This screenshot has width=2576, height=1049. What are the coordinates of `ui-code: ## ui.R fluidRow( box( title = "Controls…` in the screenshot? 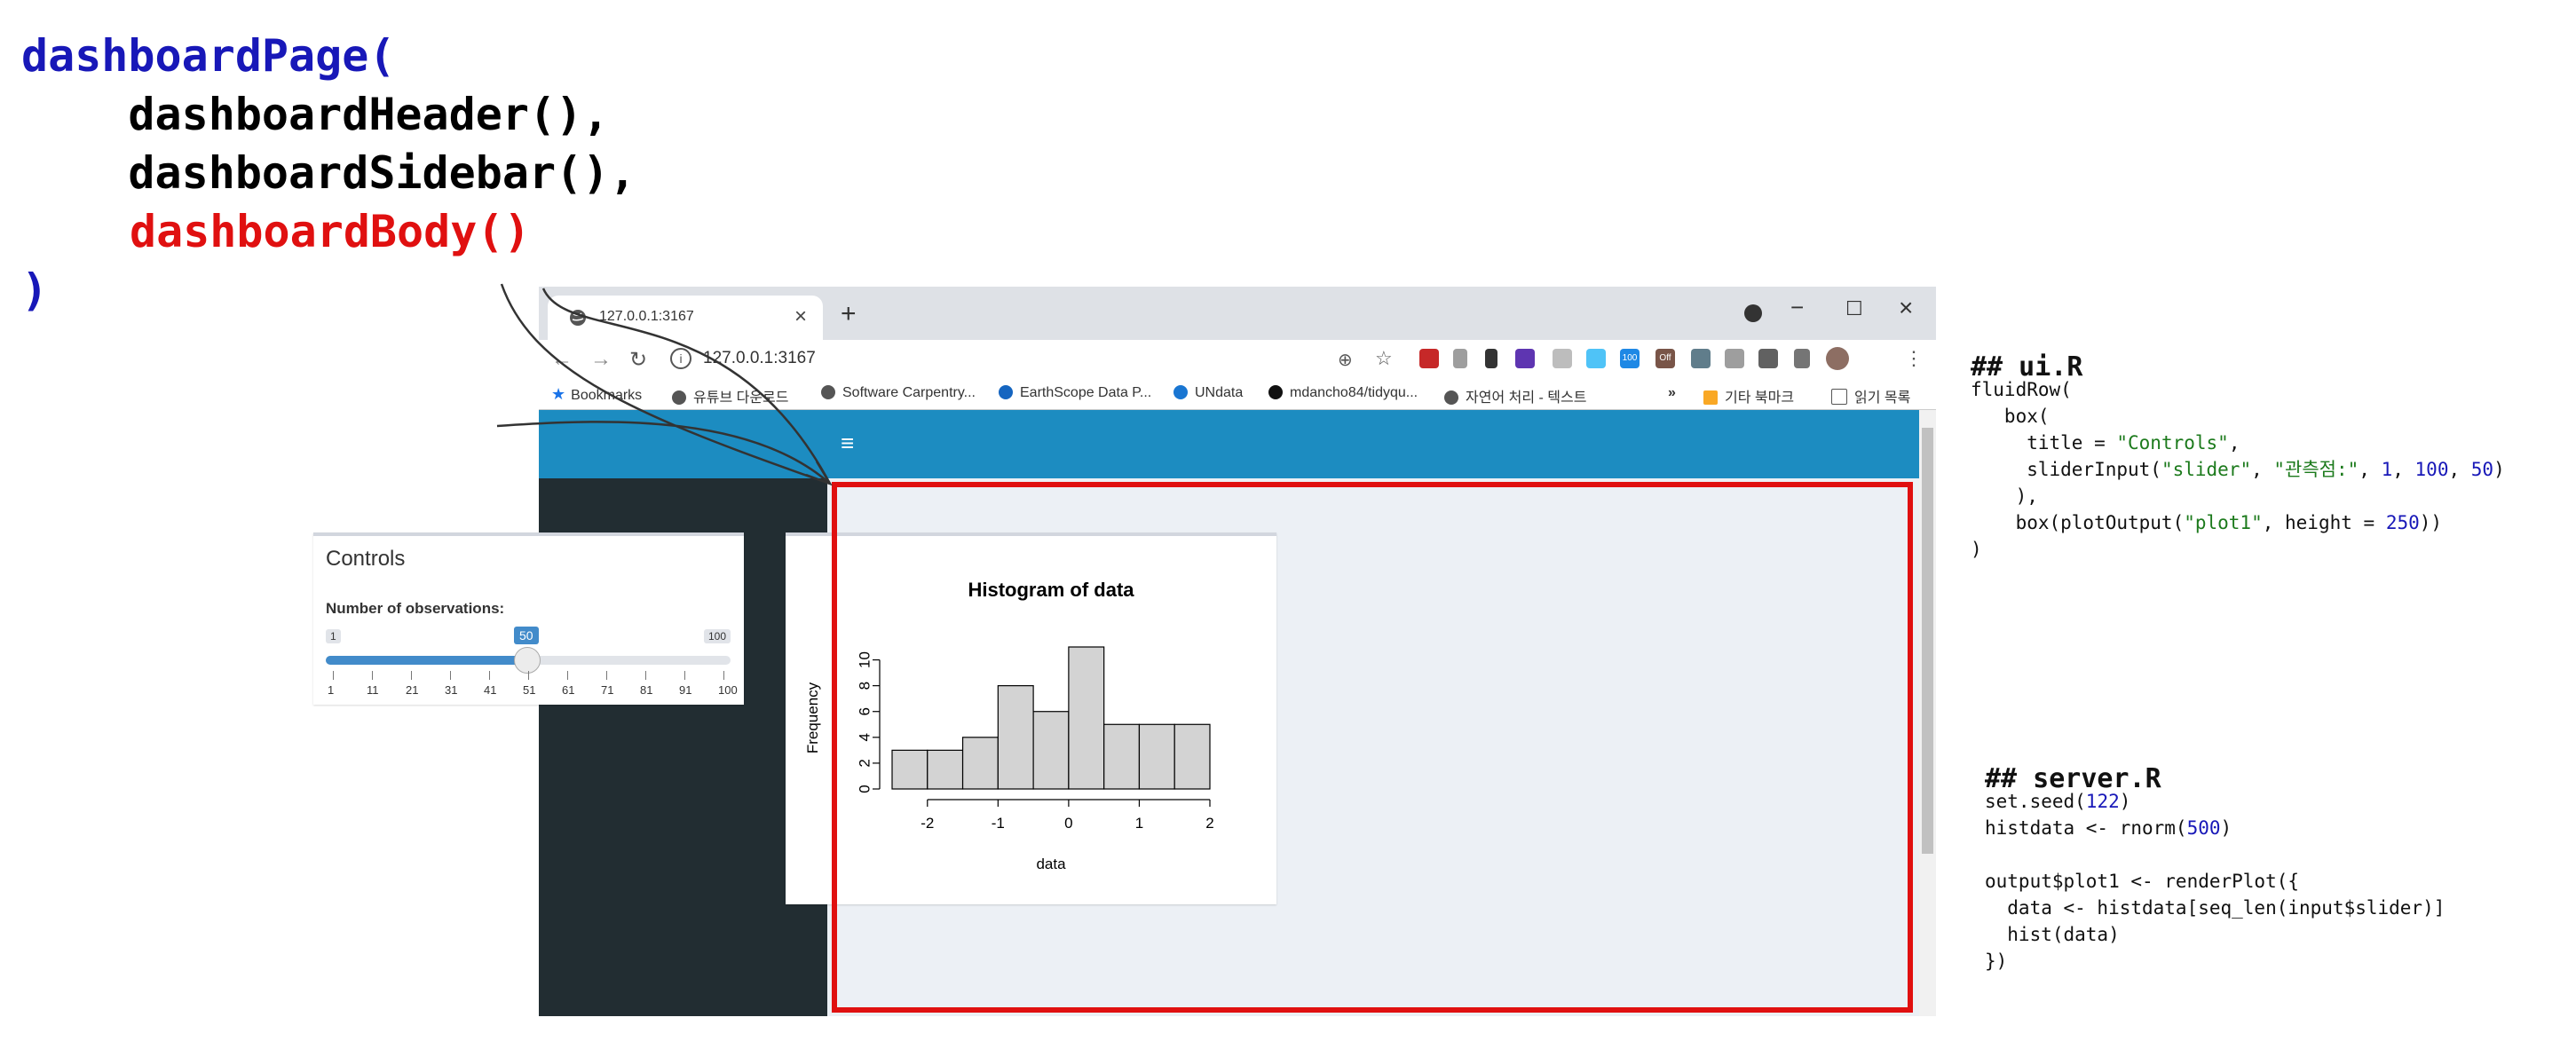 It's located at (2238, 456).